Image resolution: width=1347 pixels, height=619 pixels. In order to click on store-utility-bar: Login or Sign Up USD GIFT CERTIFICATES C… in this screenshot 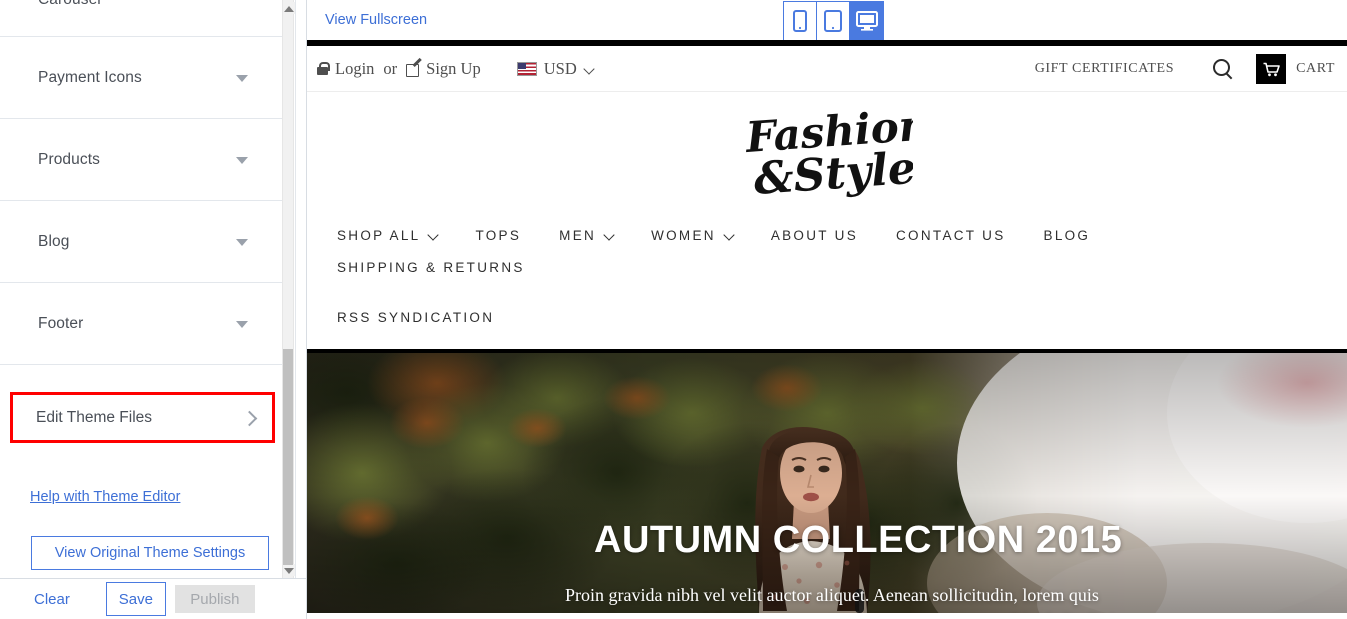, I will do `click(827, 69)`.